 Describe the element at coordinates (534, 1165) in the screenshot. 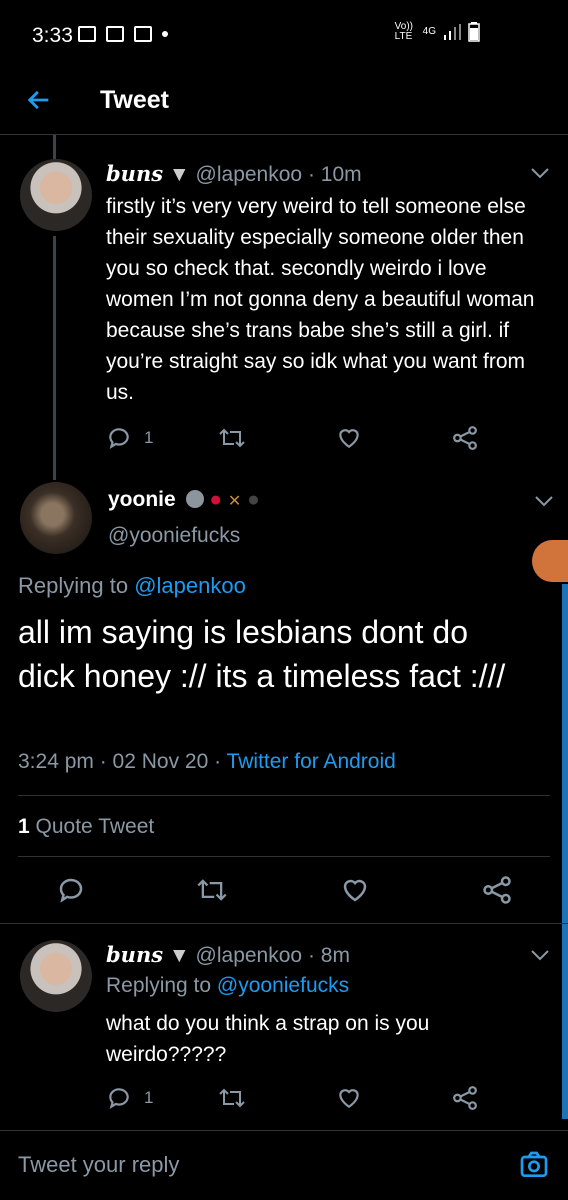

I see `camera-icon` at that location.